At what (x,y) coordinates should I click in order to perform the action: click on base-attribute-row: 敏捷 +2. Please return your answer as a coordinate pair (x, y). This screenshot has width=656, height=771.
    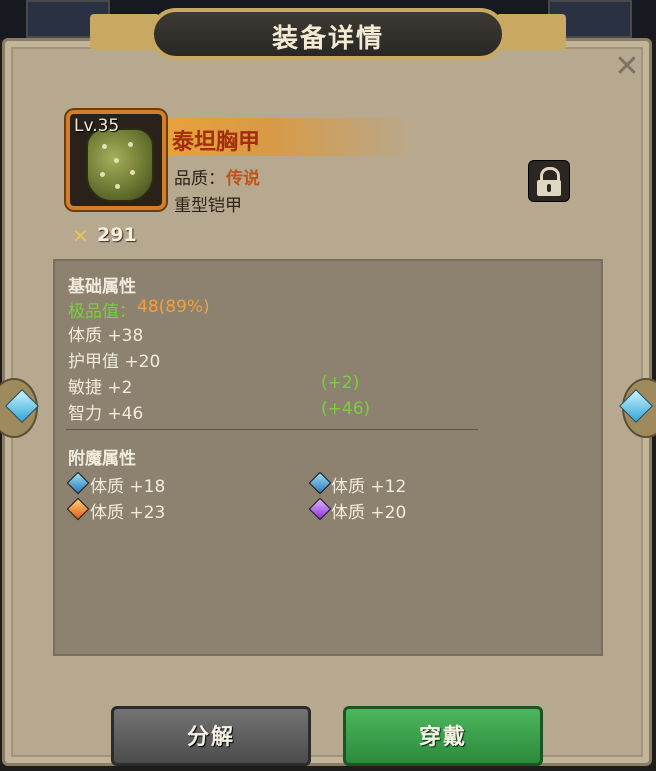
    Looking at the image, I should click on (100, 388).